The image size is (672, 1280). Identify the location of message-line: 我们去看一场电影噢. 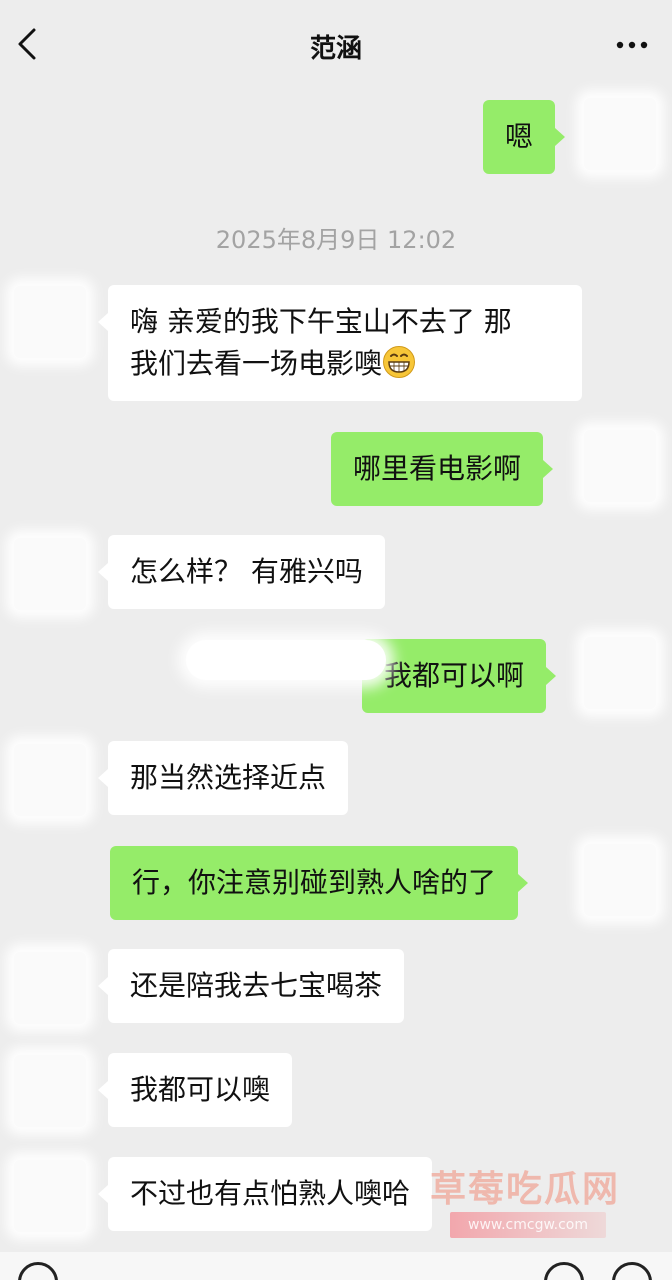
(345, 364).